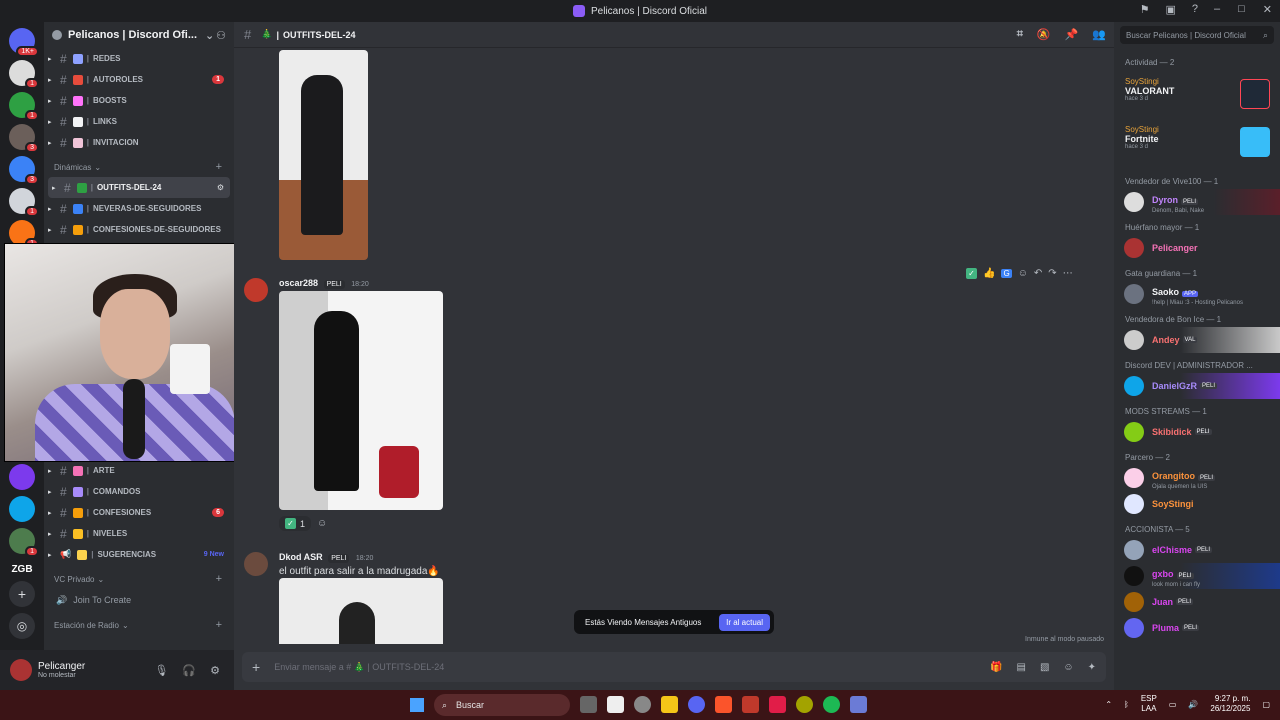 The width and height of the screenshot is (1280, 720). I want to click on member-item: Dyron PELI Denom, Babi, Nake, so click(1197, 202).